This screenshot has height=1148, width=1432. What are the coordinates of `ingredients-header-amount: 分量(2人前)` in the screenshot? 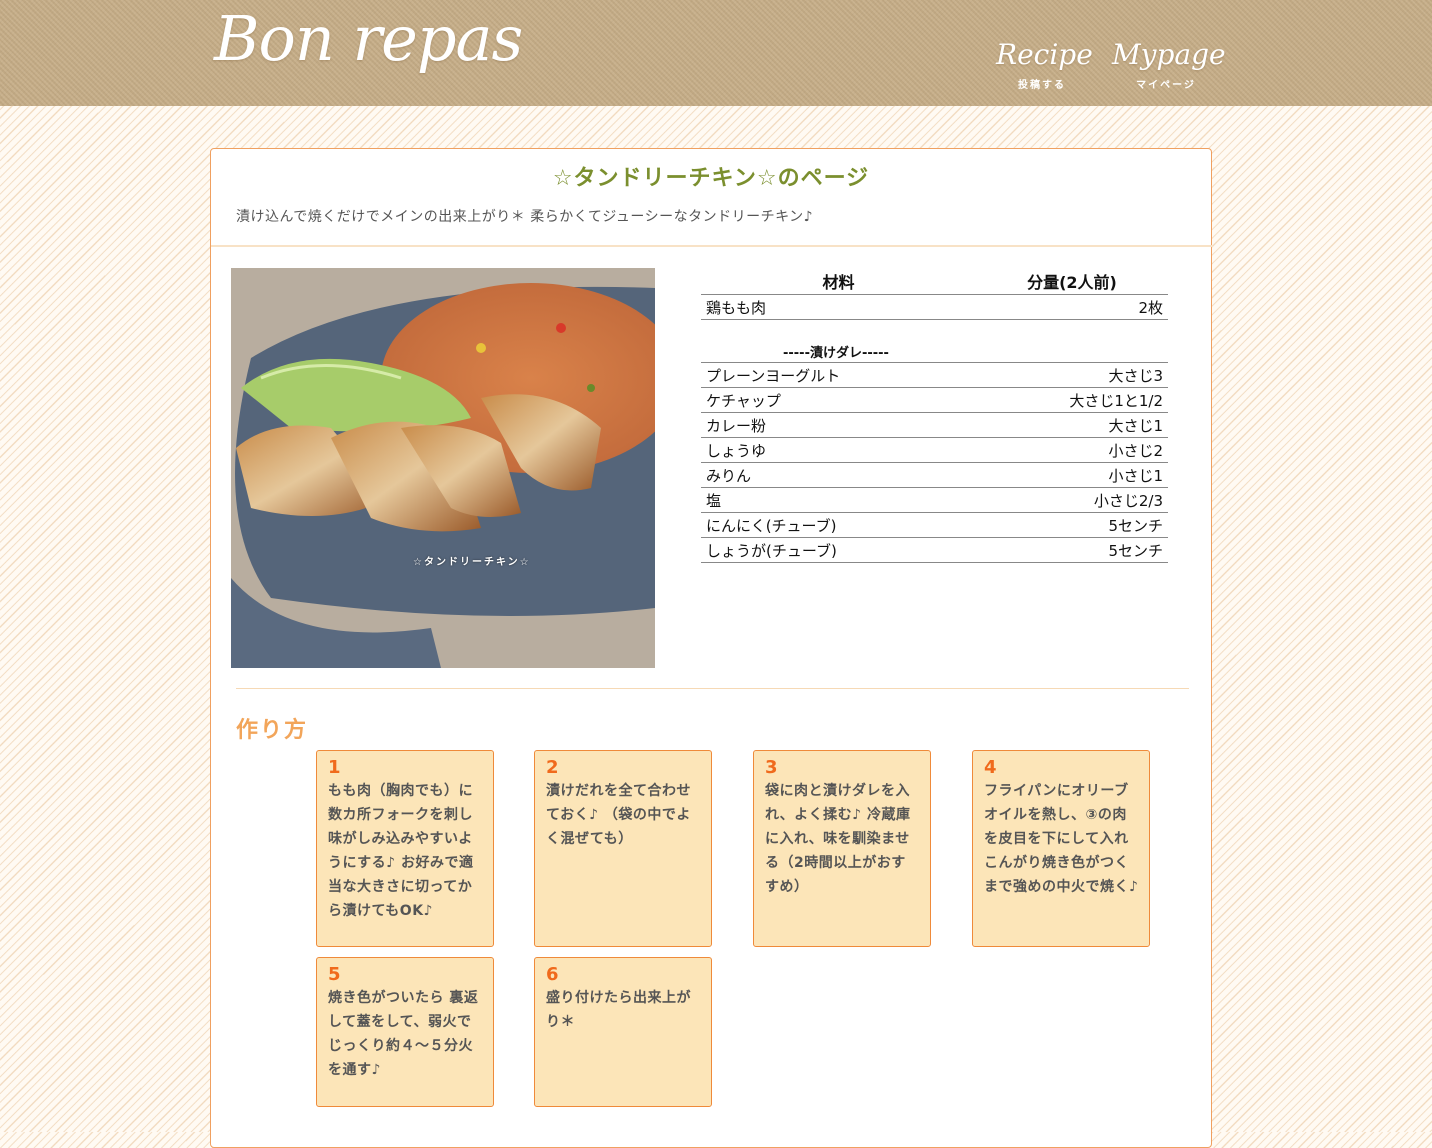 It's located at (1072, 281).